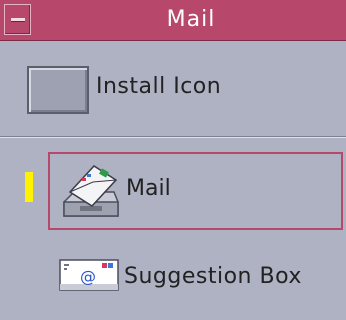 This screenshot has width=346, height=320. What do you see at coordinates (148, 188) in the screenshot?
I see `subpanel-item-mail-label: Mail` at bounding box center [148, 188].